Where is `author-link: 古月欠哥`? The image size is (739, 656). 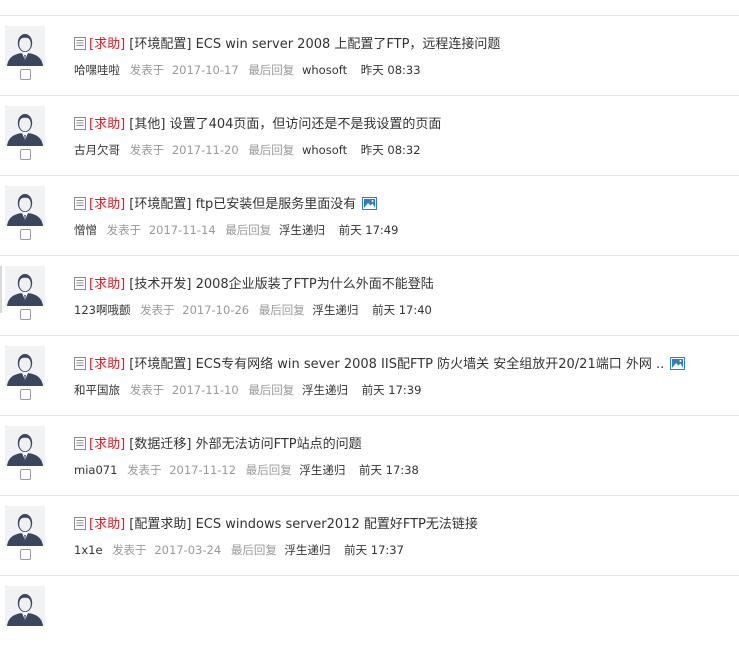
author-link: 古月欠哥 is located at coordinates (97, 150).